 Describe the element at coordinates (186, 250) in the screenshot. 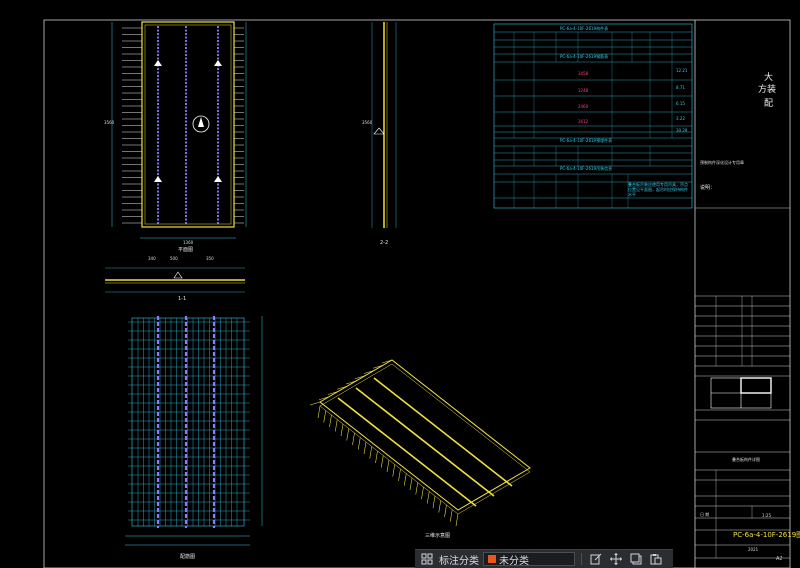

I see `plan-view-label: 平面图` at that location.